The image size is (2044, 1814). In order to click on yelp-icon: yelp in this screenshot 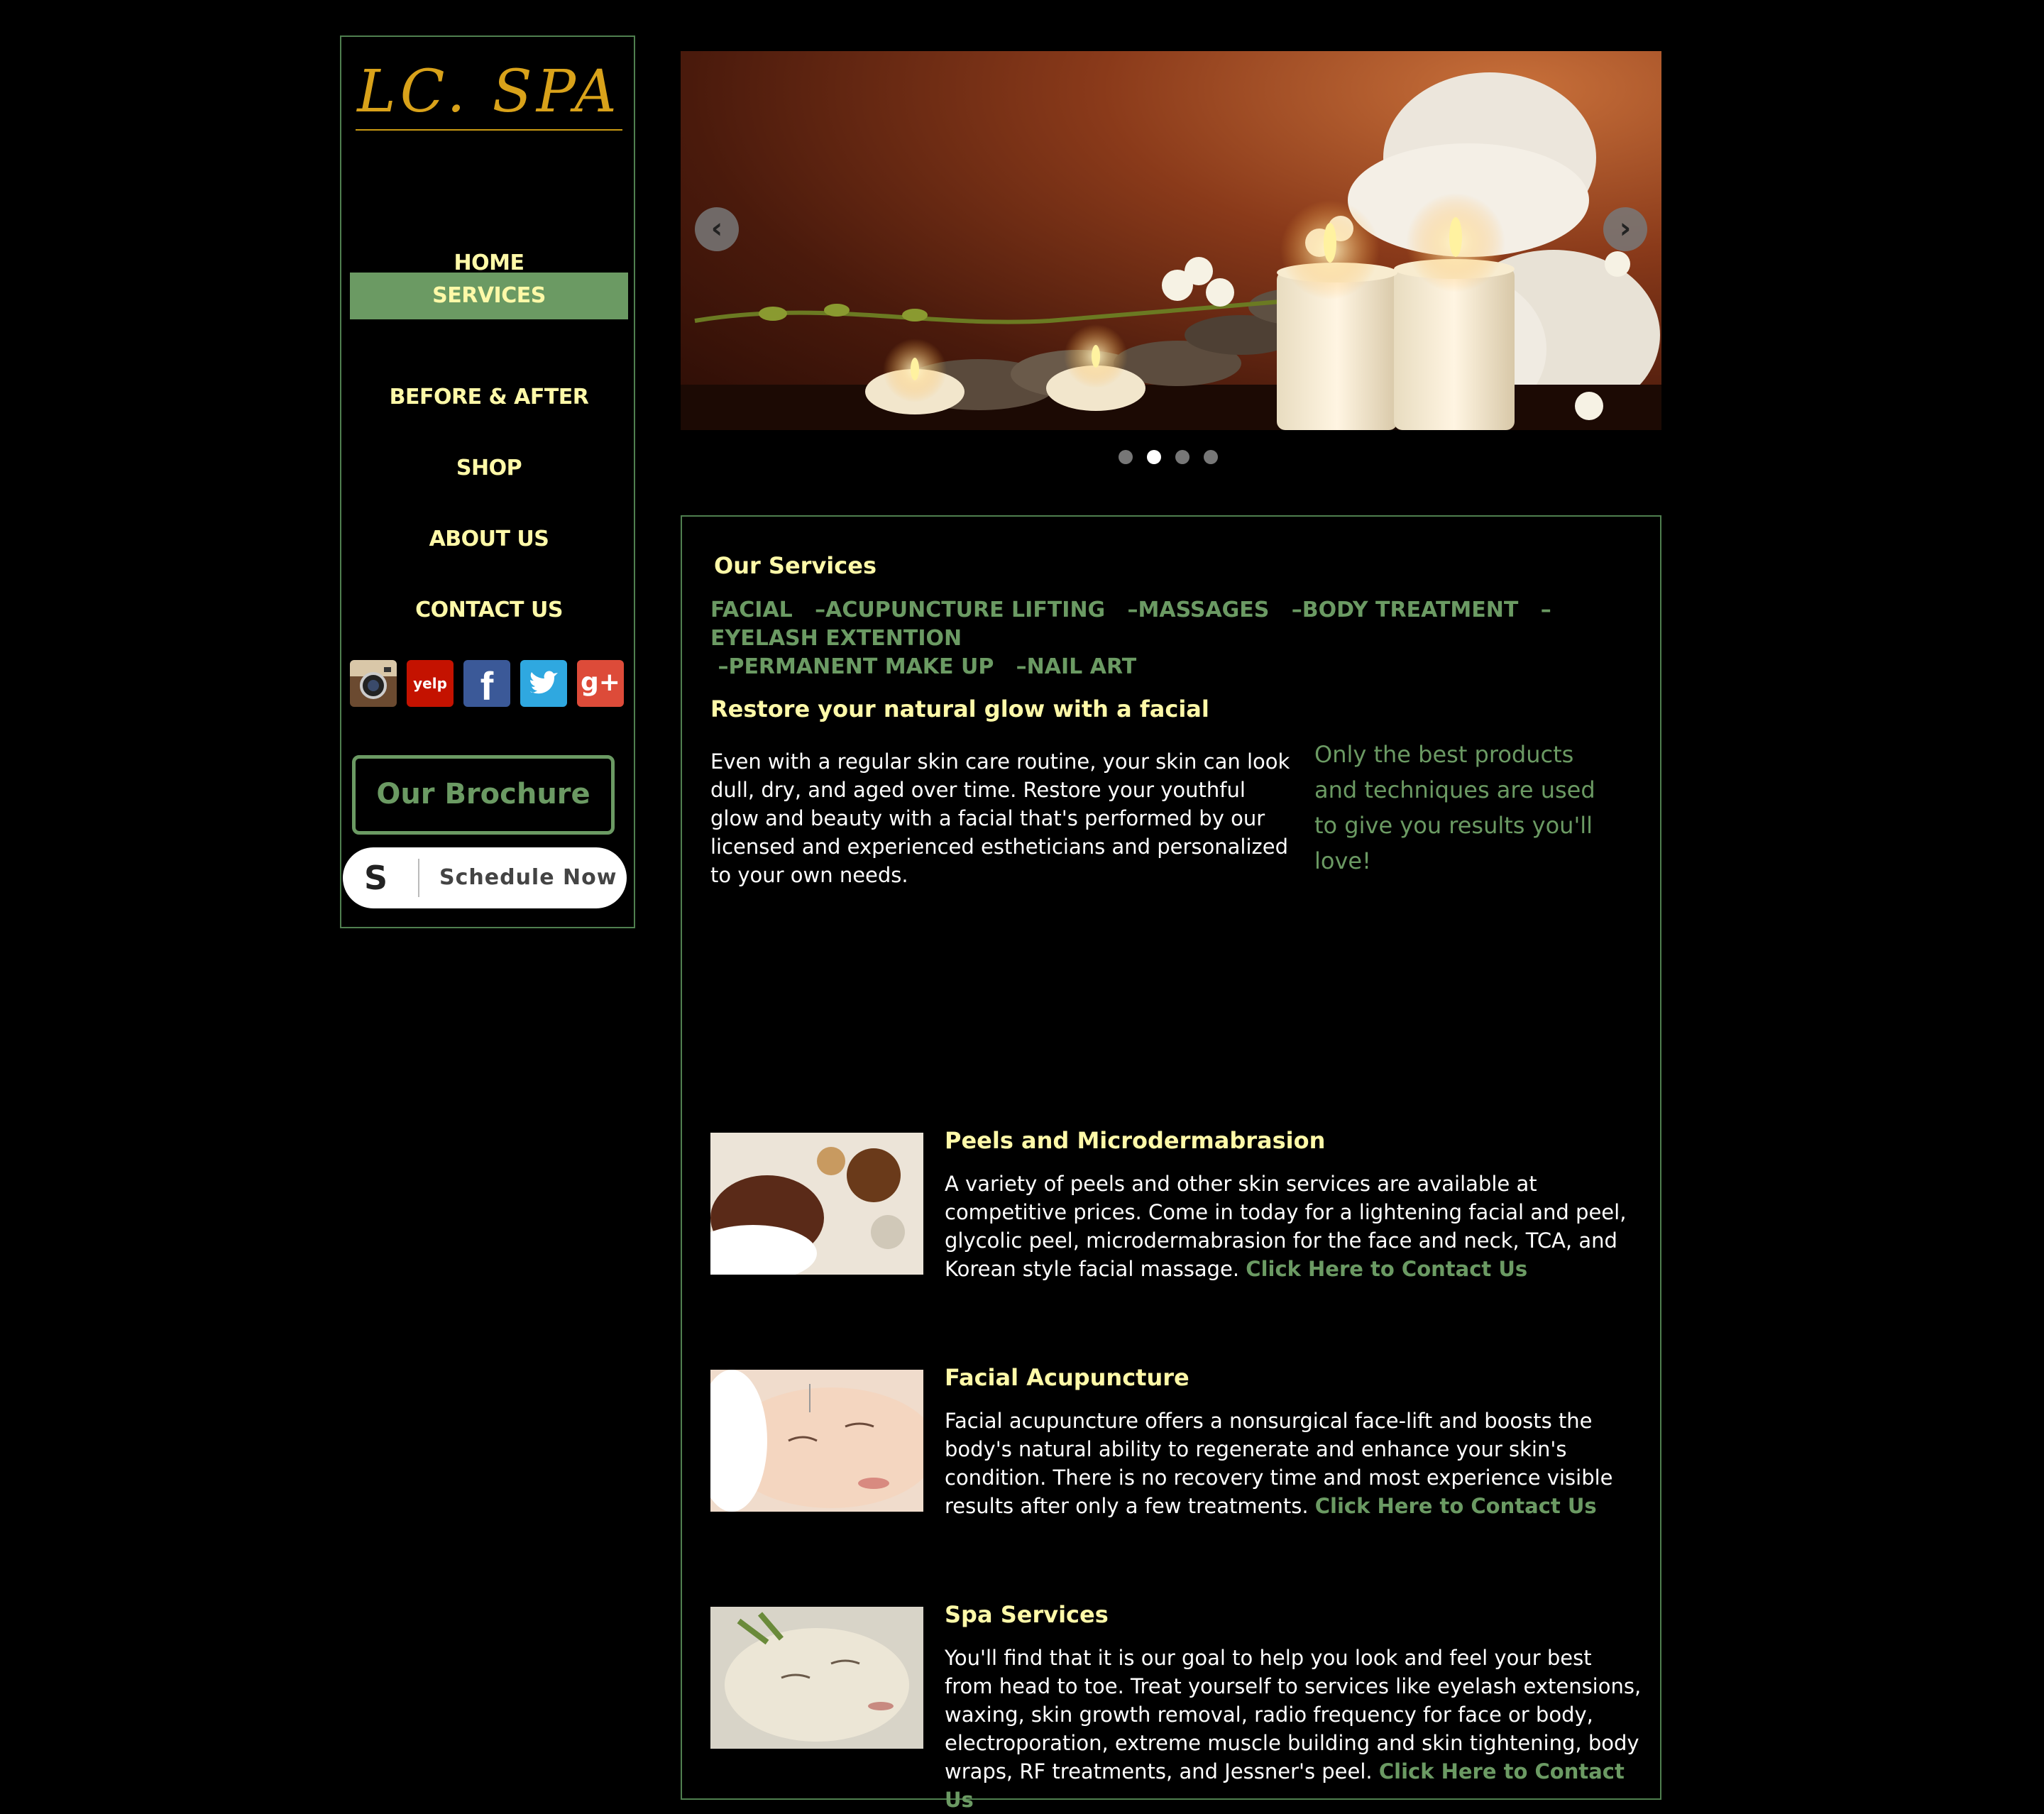, I will do `click(430, 683)`.